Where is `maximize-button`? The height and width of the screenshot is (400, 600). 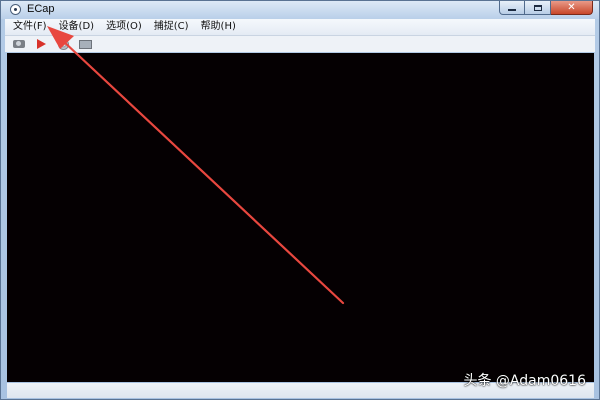 maximize-button is located at coordinates (538, 8).